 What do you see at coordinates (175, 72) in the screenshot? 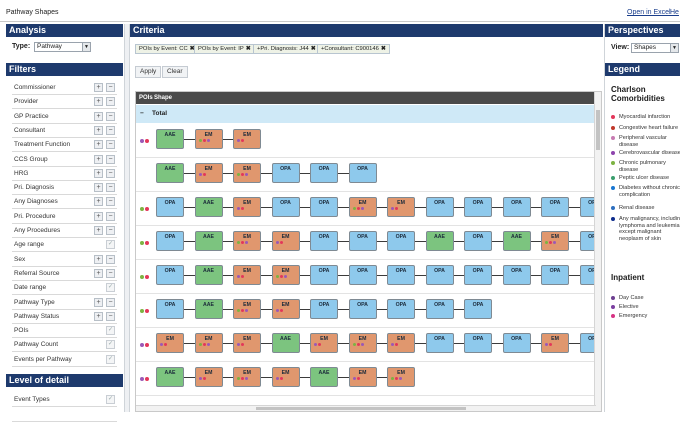
I see `clear-button: Clear` at bounding box center [175, 72].